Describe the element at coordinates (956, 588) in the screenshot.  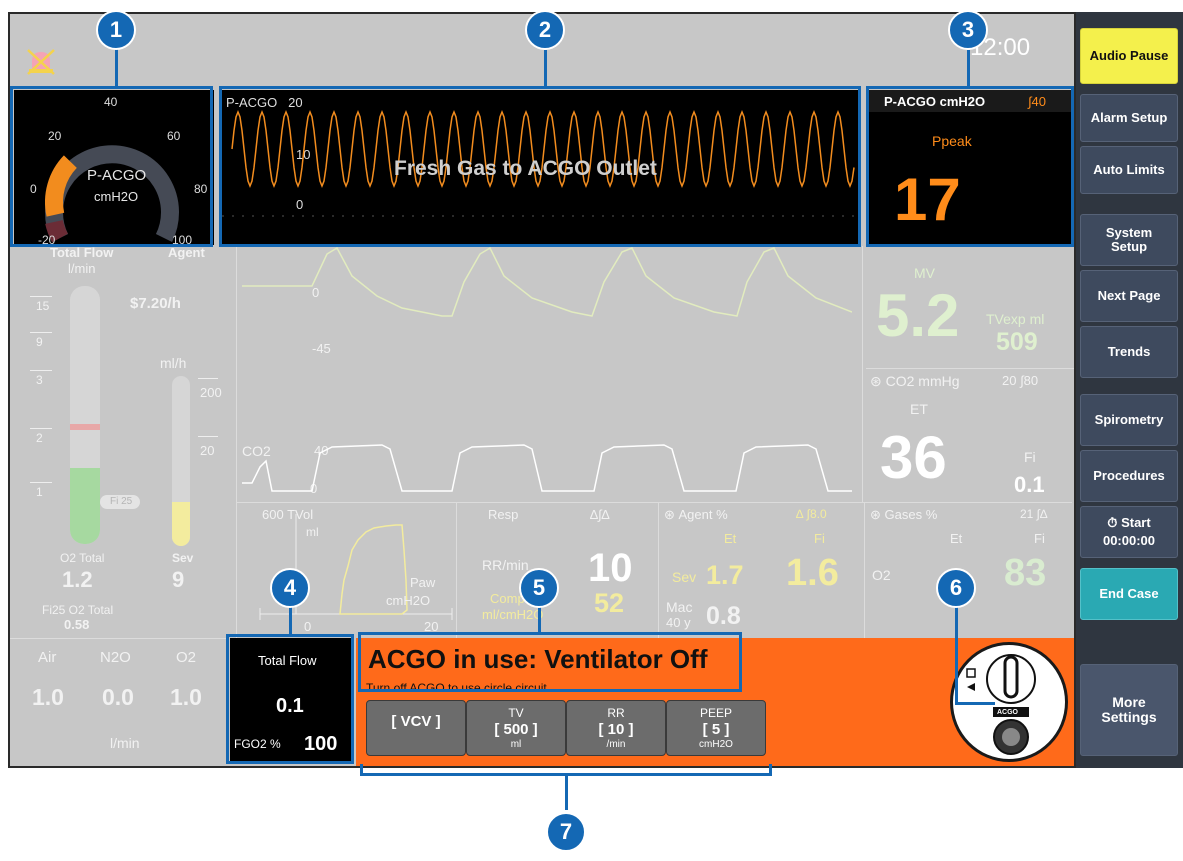
I see `callout-6: 6` at that location.